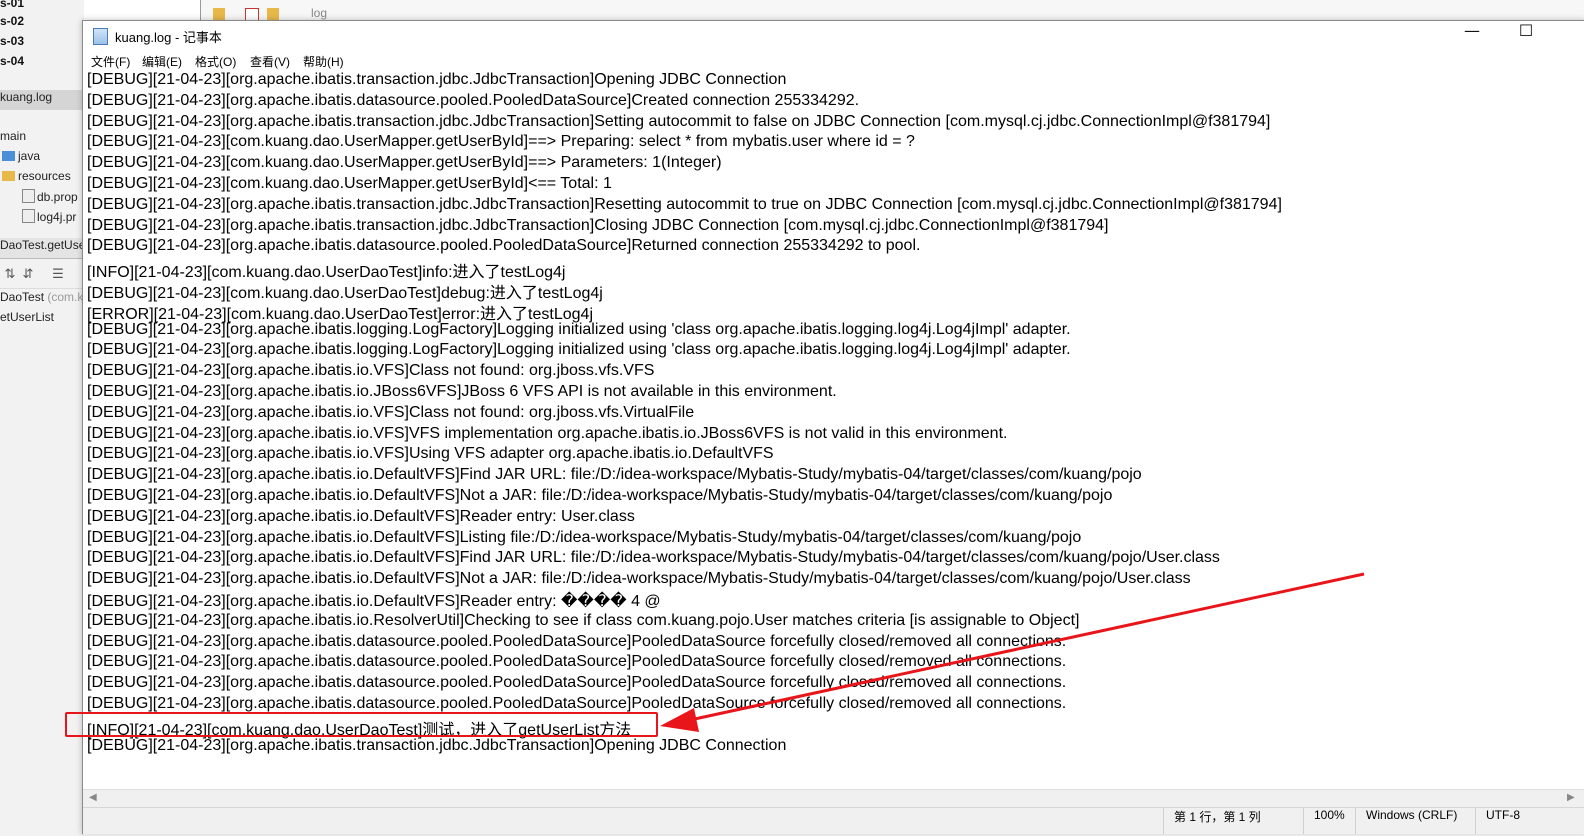 Image resolution: width=1584 pixels, height=836 pixels. What do you see at coordinates (679, 720) in the screenshot?
I see `arrow-head` at bounding box center [679, 720].